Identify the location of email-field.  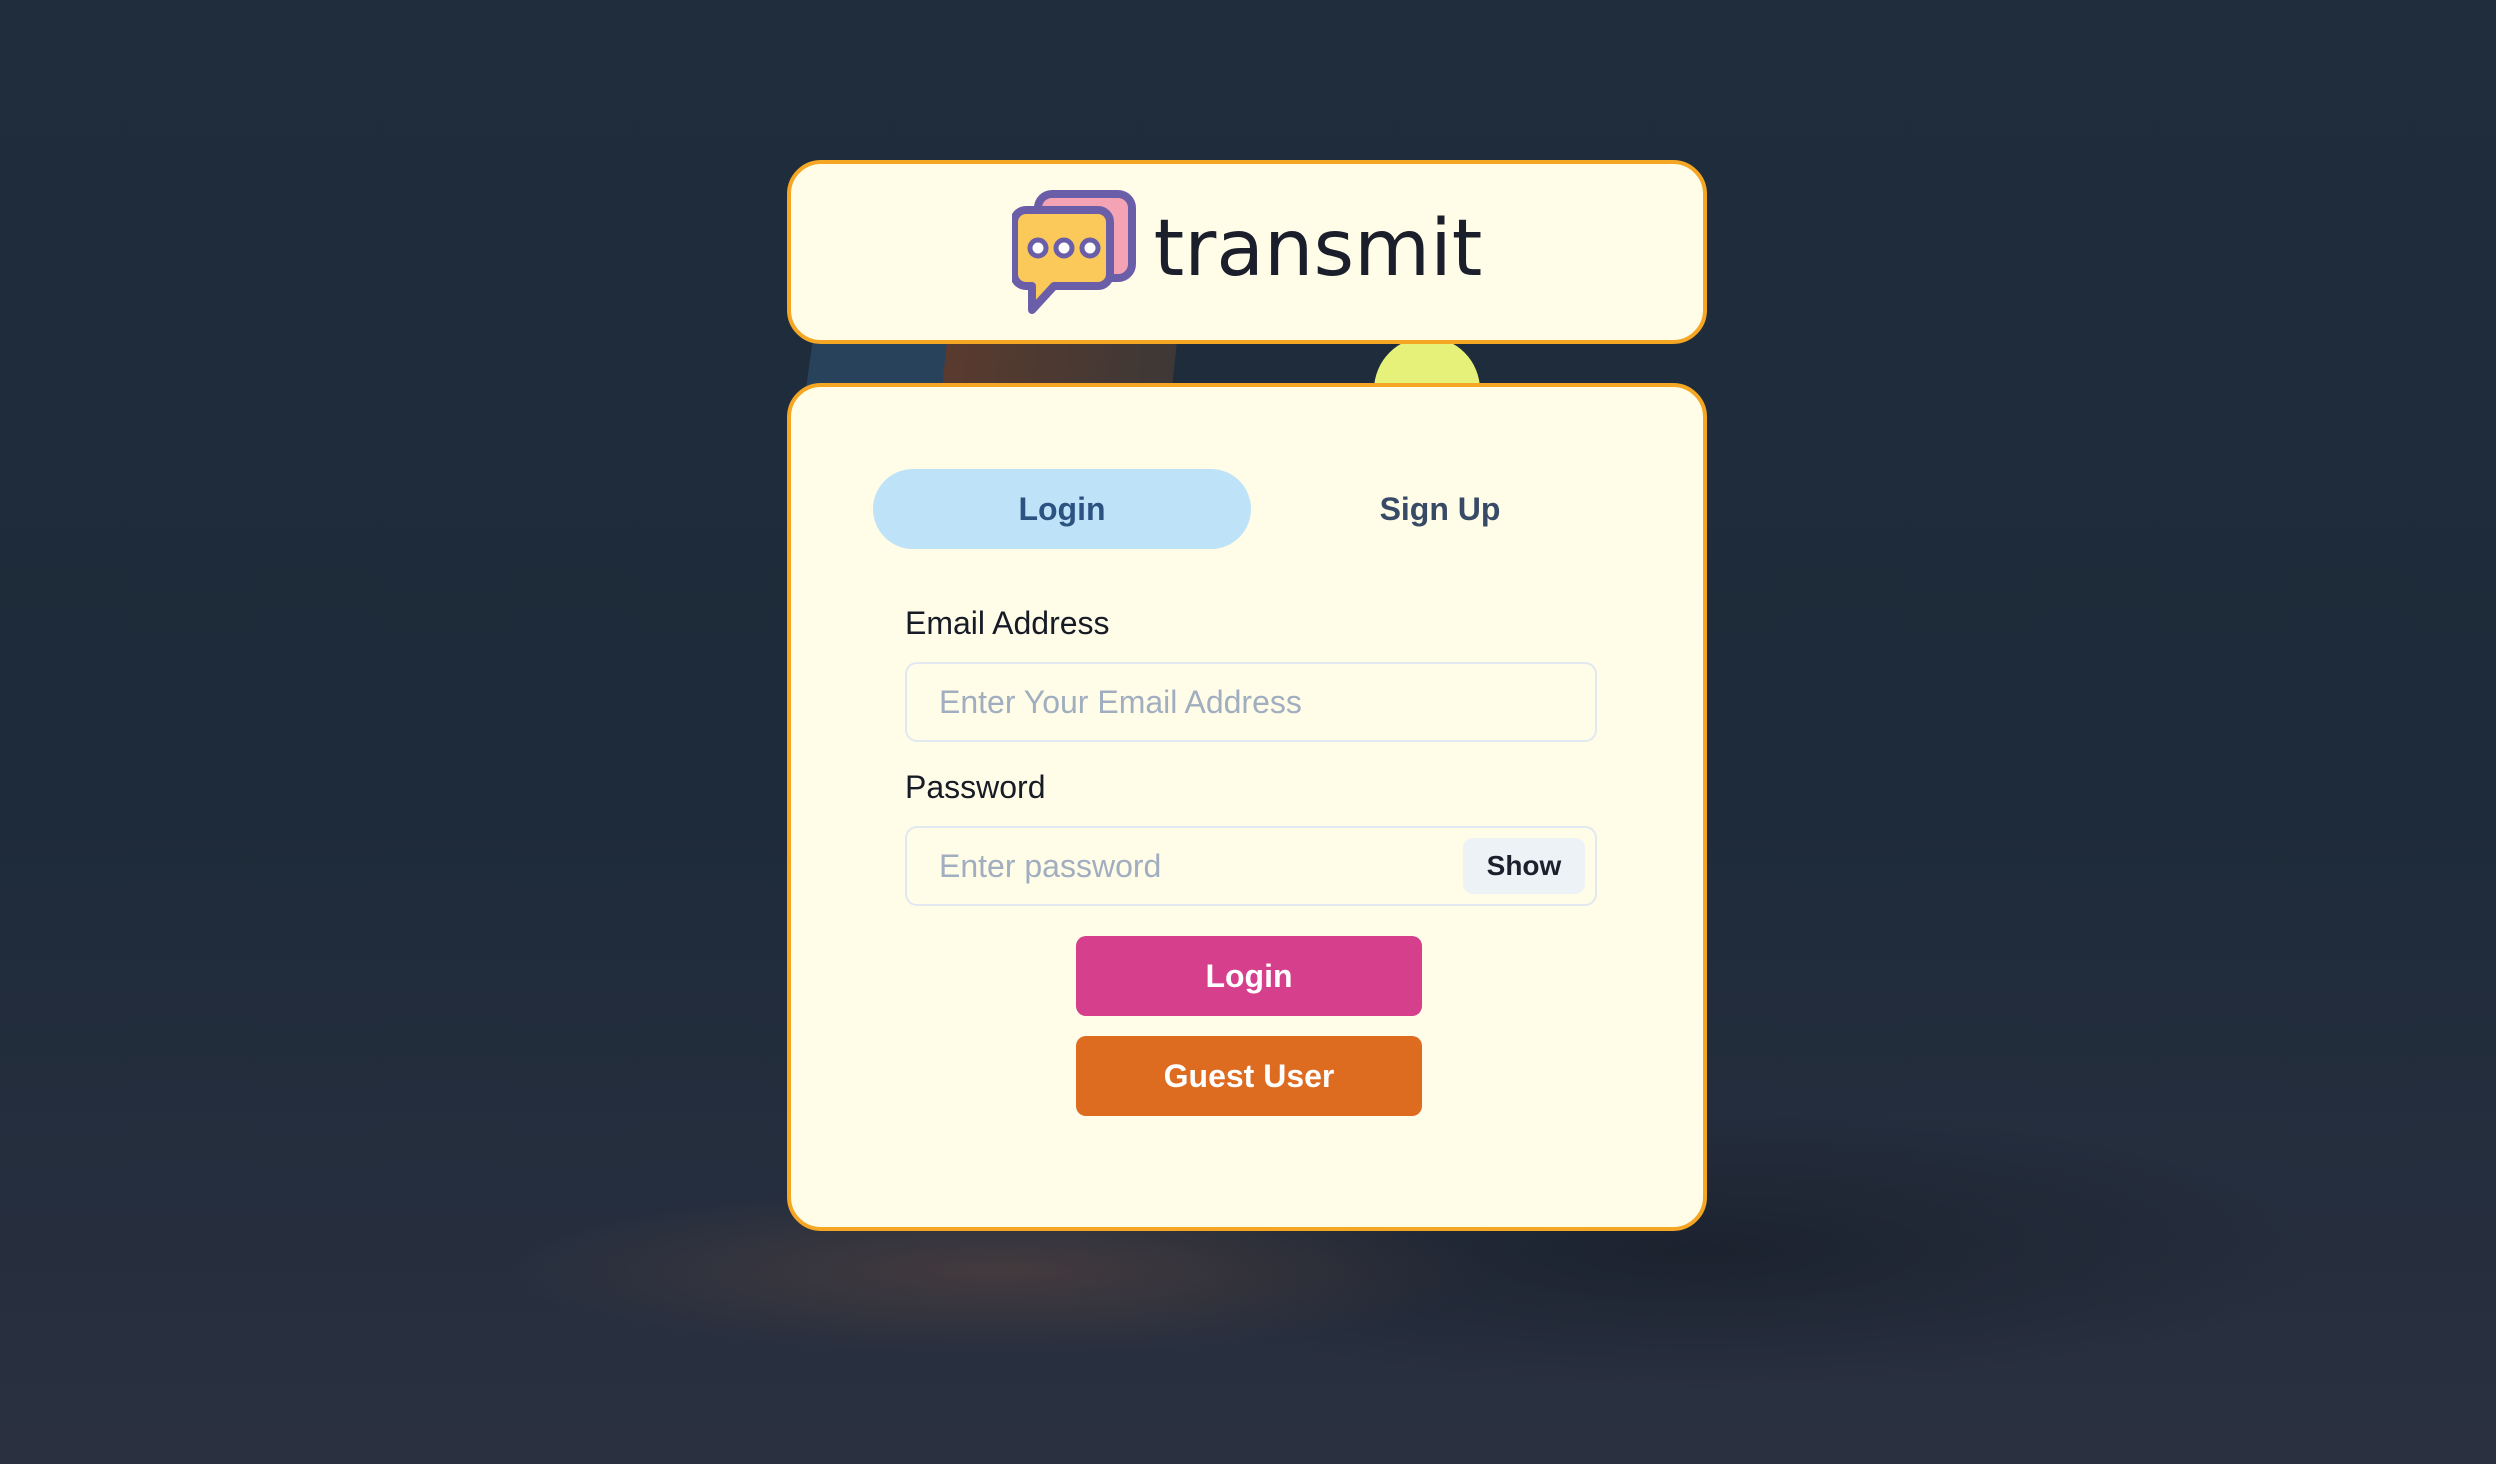
(1251, 702).